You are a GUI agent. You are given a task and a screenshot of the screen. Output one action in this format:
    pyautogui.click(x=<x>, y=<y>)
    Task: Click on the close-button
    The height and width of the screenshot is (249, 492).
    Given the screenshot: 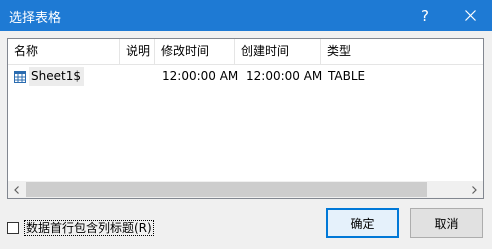 What is the action you would take?
    pyautogui.click(x=470, y=15)
    